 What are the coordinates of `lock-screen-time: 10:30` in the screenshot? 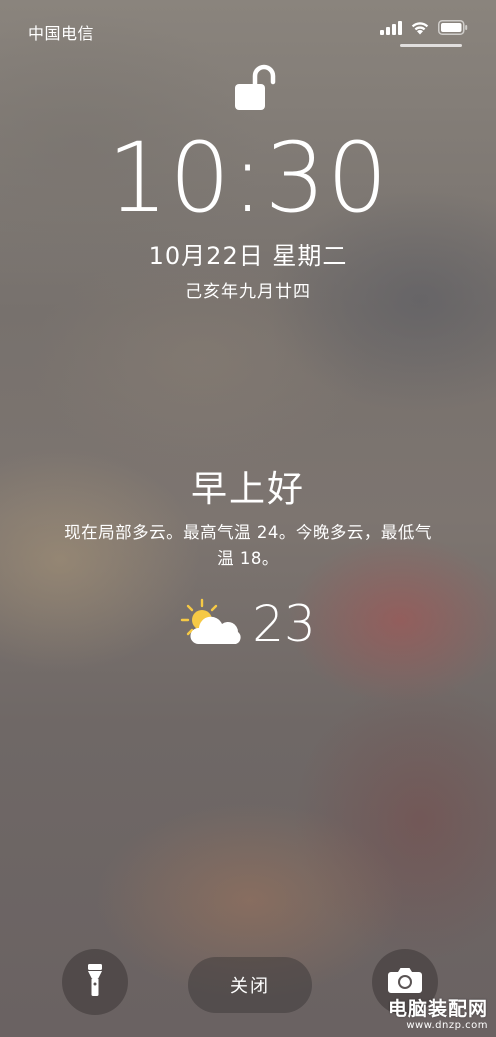 It's located at (248, 178).